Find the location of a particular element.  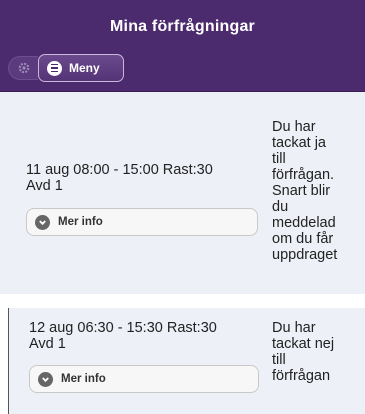

status-line: tackat ja is located at coordinates (299, 143).